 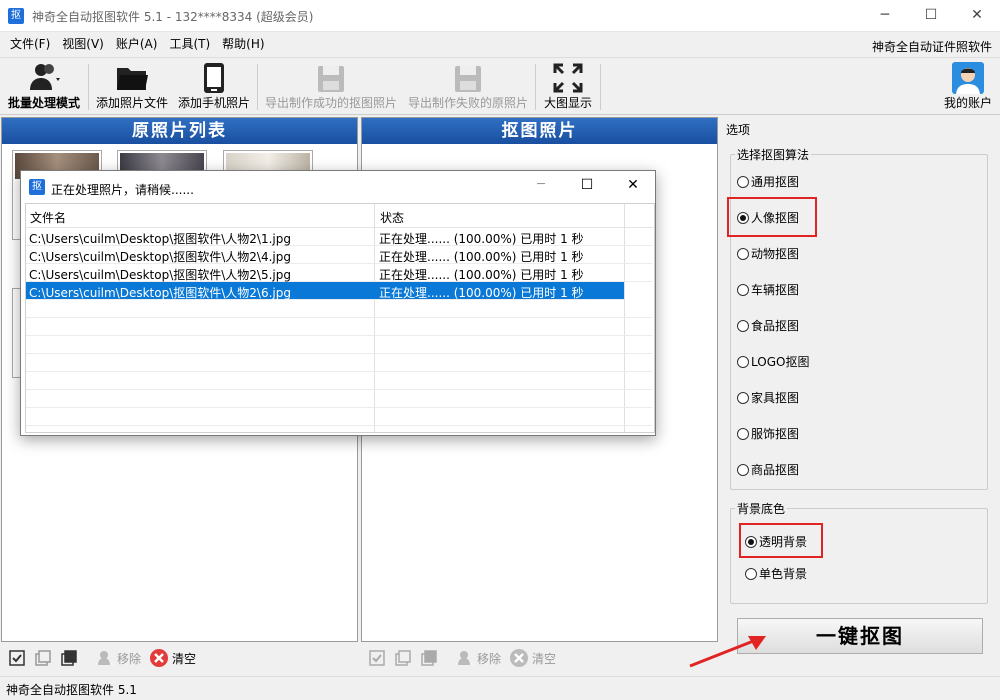 I want to click on menu-account: 账户(A), so click(x=137, y=44).